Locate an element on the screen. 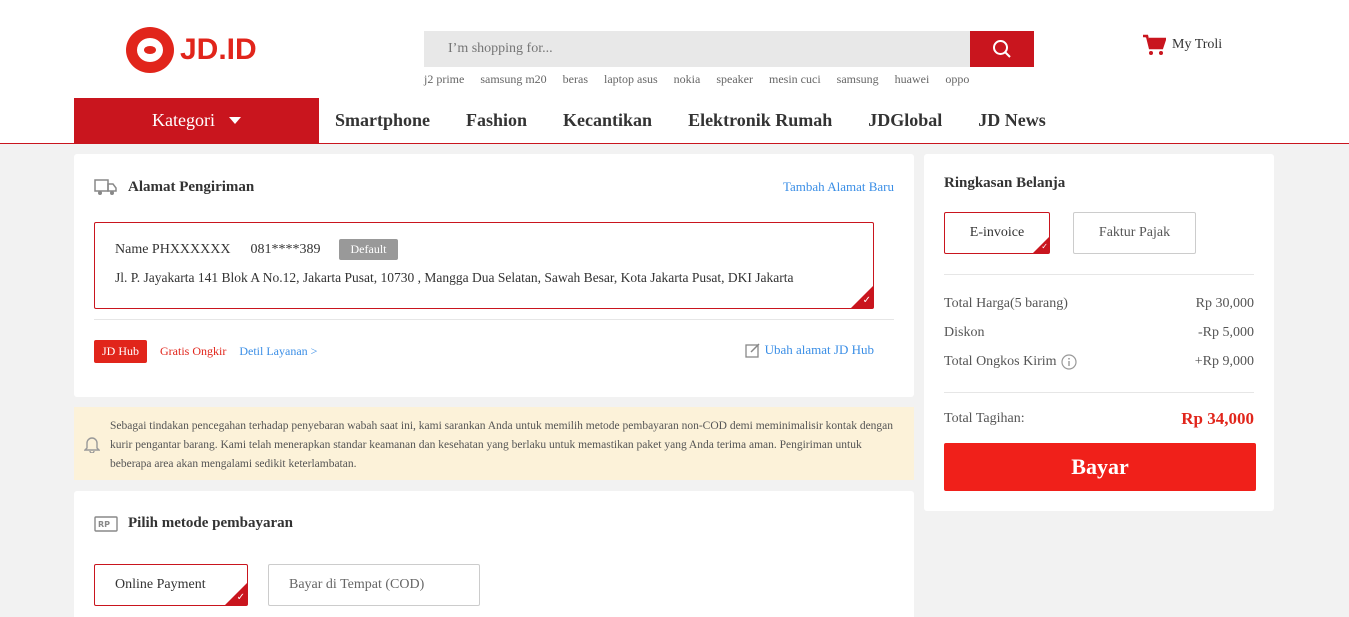  hot-word: laptop asus is located at coordinates (631, 79).